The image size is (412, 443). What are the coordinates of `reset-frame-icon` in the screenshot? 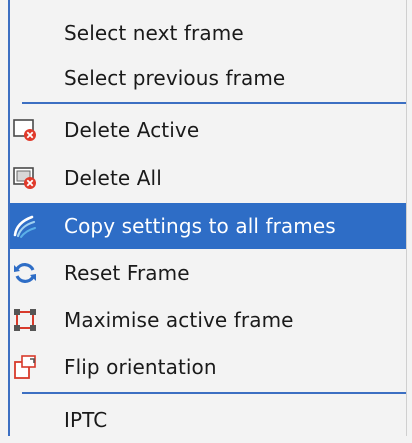 It's located at (25, 273).